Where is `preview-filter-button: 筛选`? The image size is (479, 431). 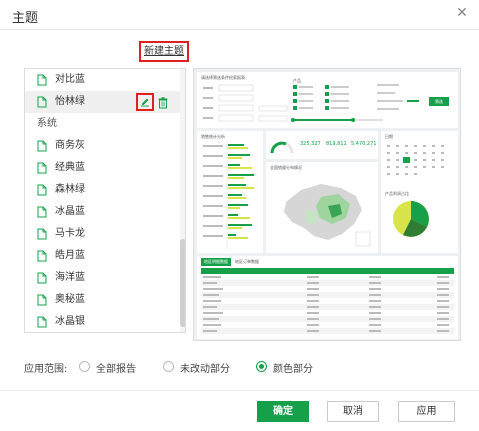
preview-filter-button: 筛选 is located at coordinates (439, 101).